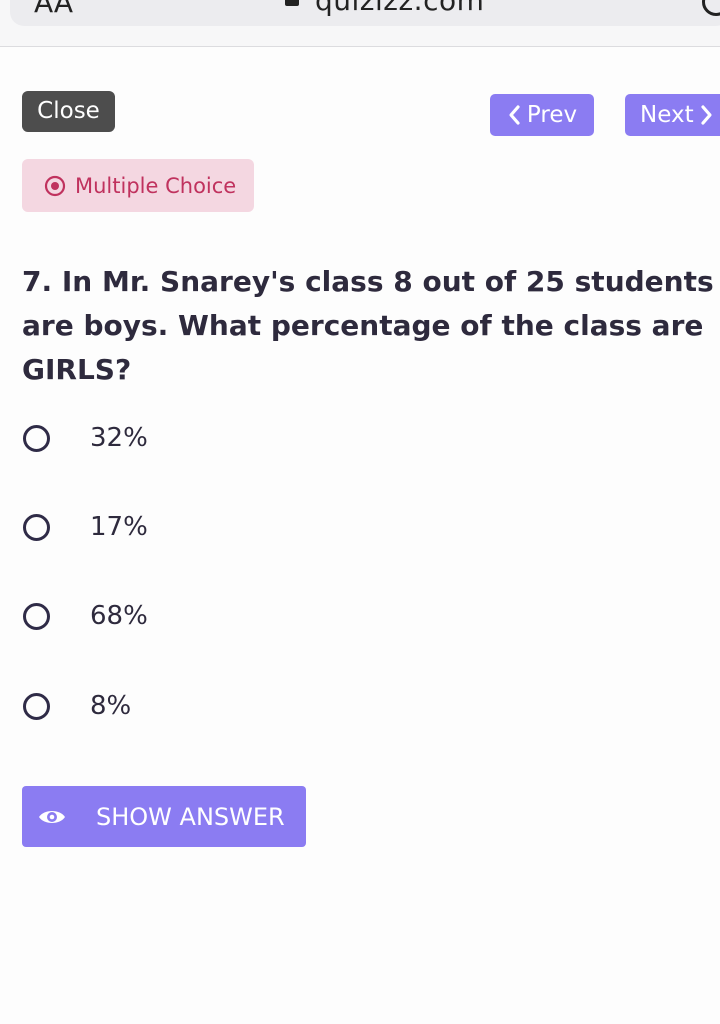 The height and width of the screenshot is (1024, 720). What do you see at coordinates (156, 185) in the screenshot?
I see `question-type-label: Multiple Choice` at bounding box center [156, 185].